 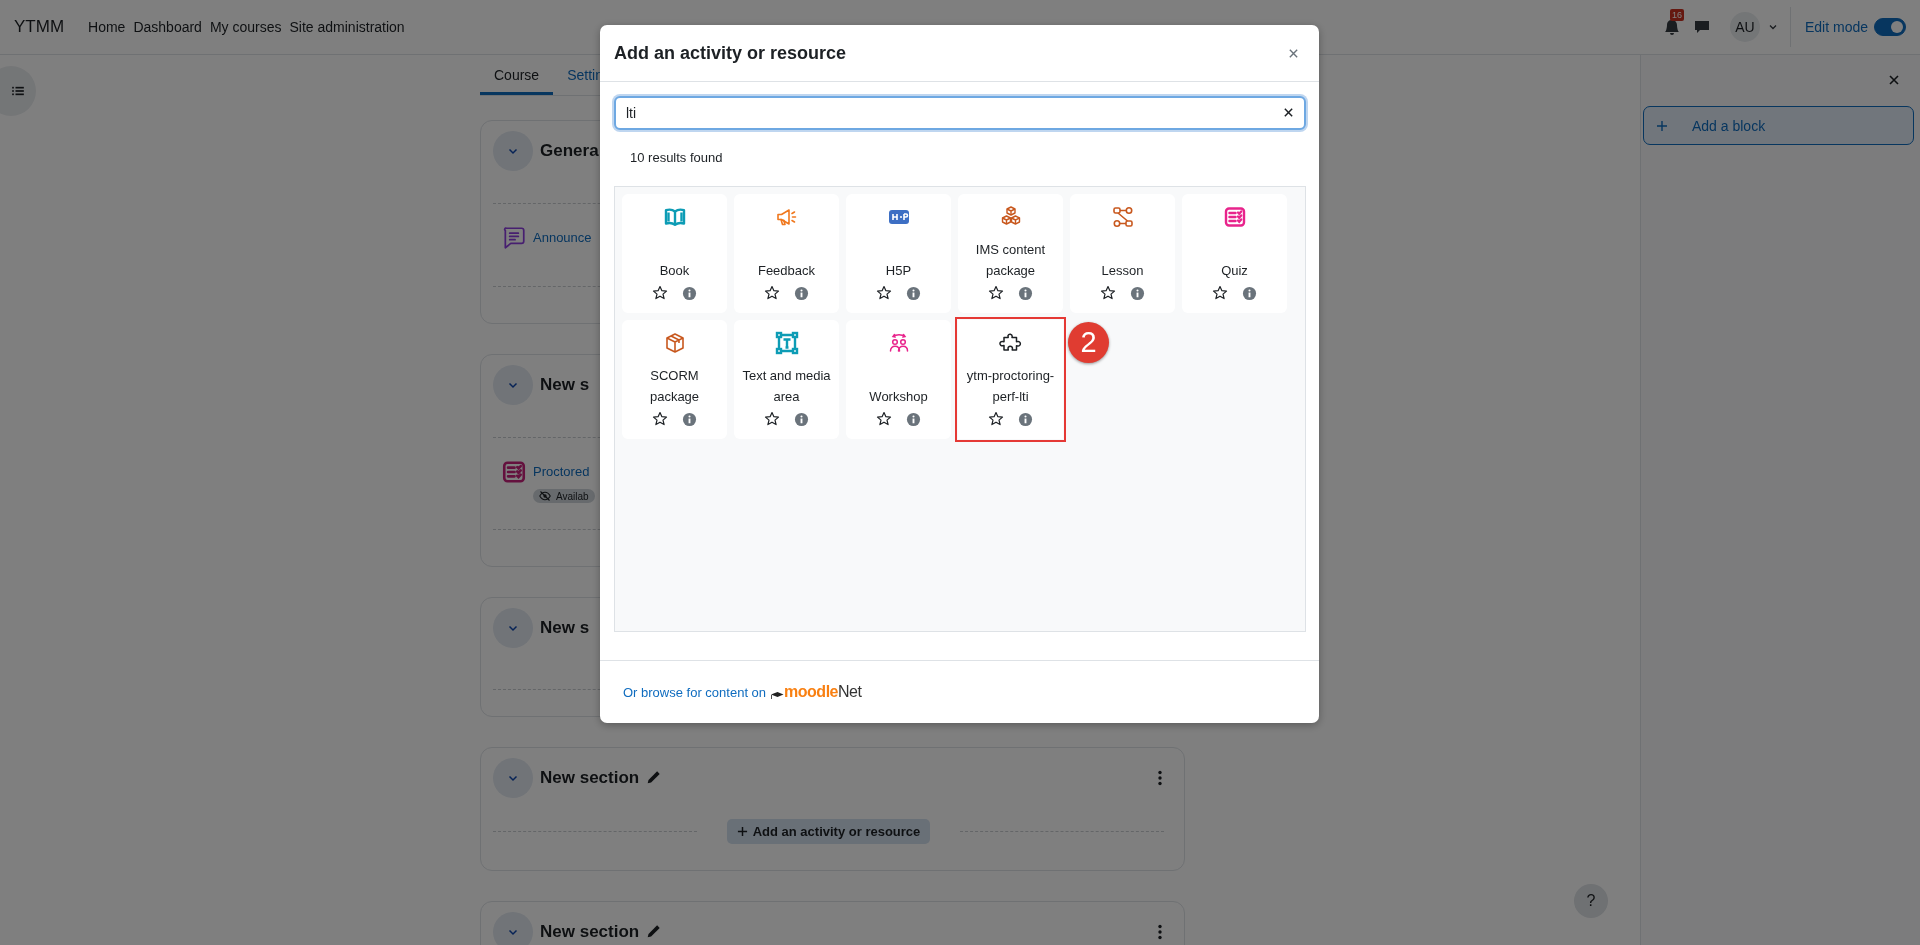 What do you see at coordinates (677, 158) in the screenshot?
I see `results-count: 10 results found` at bounding box center [677, 158].